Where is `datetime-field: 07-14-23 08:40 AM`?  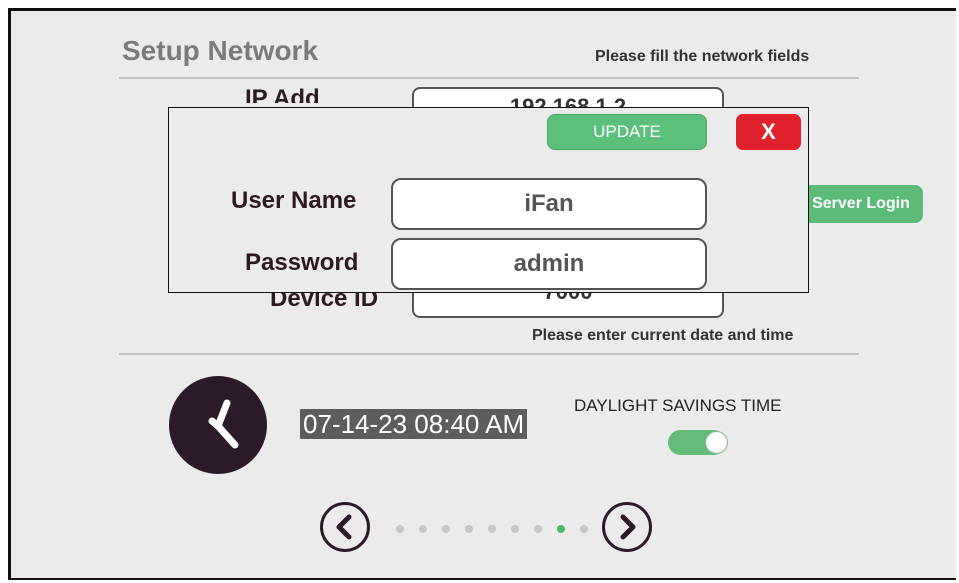 datetime-field: 07-14-23 08:40 AM is located at coordinates (414, 424).